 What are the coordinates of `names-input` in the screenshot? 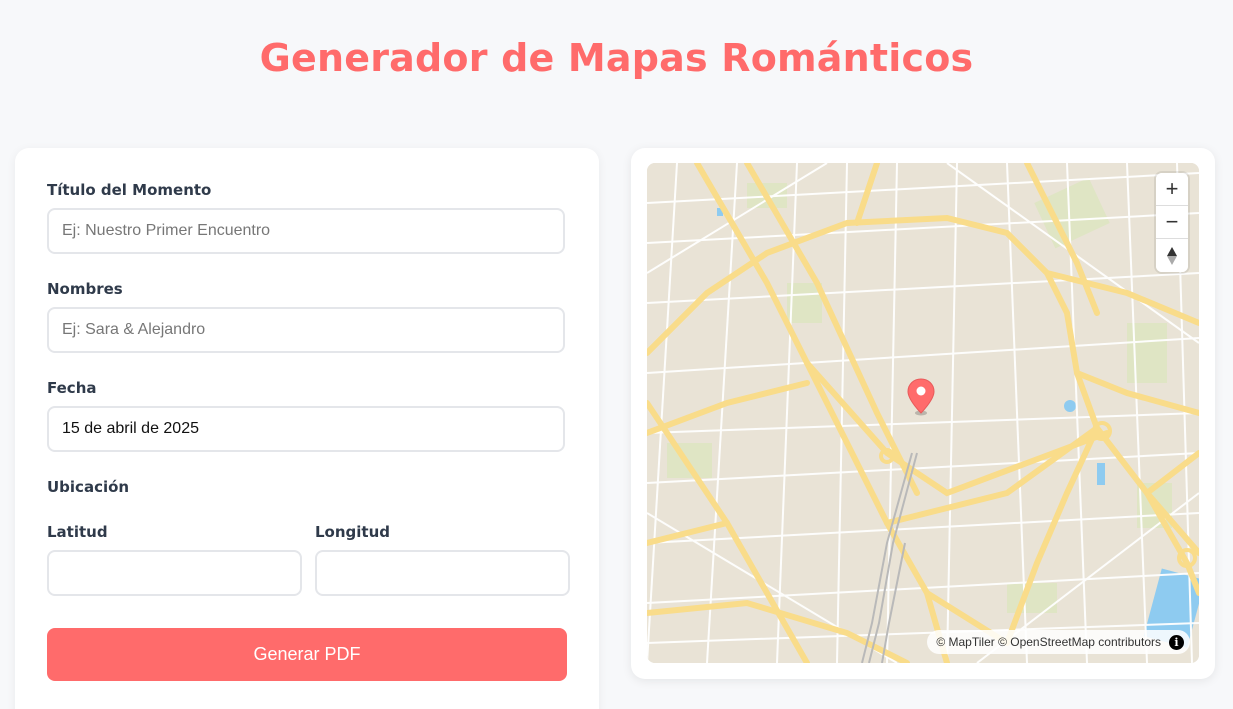 It's located at (306, 330).